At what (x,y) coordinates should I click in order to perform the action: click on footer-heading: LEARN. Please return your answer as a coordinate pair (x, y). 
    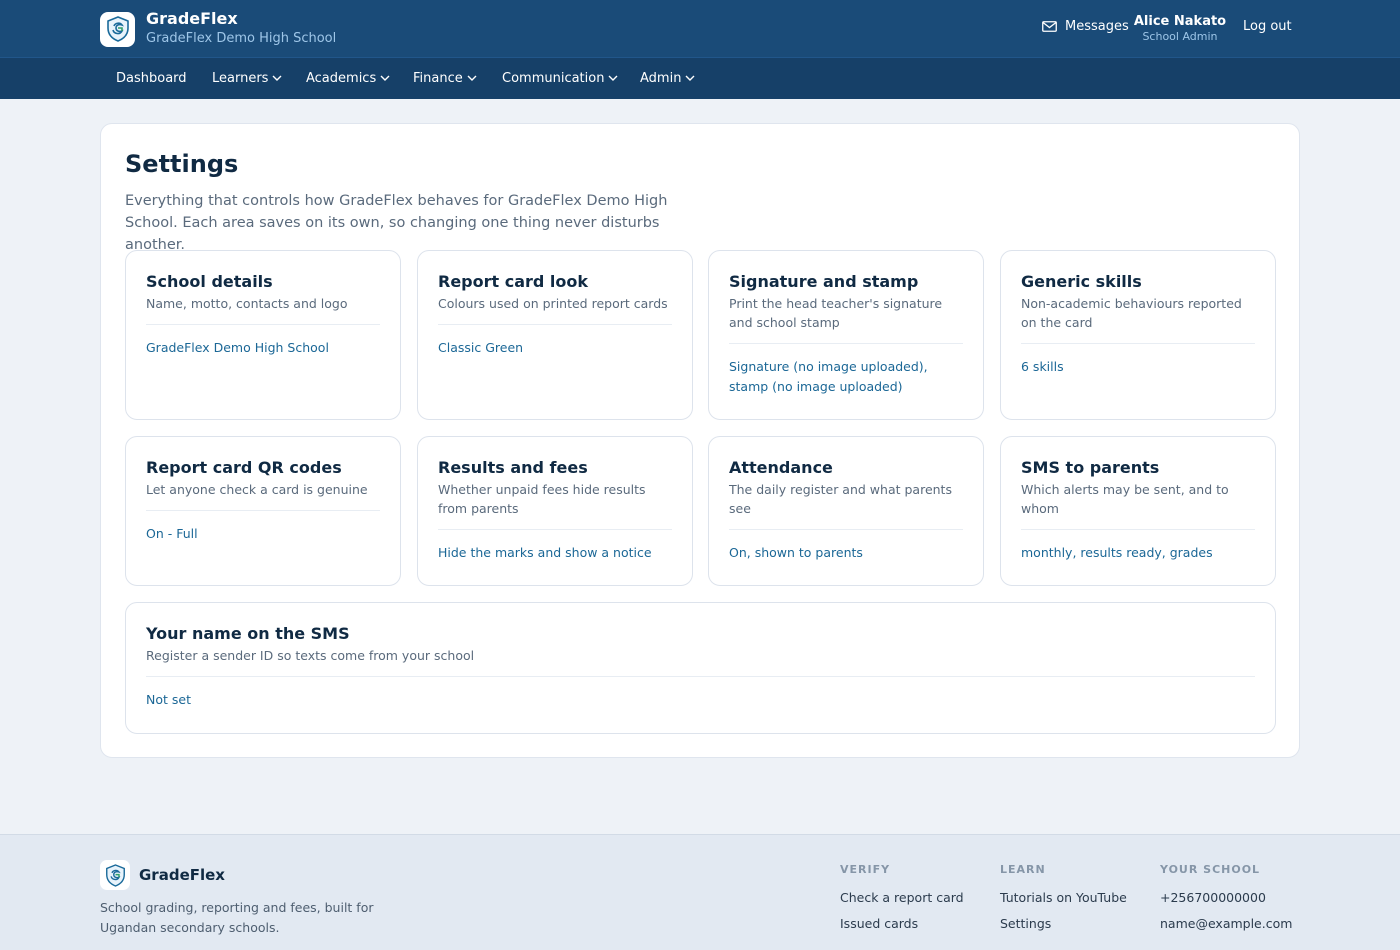
    Looking at the image, I should click on (1023, 869).